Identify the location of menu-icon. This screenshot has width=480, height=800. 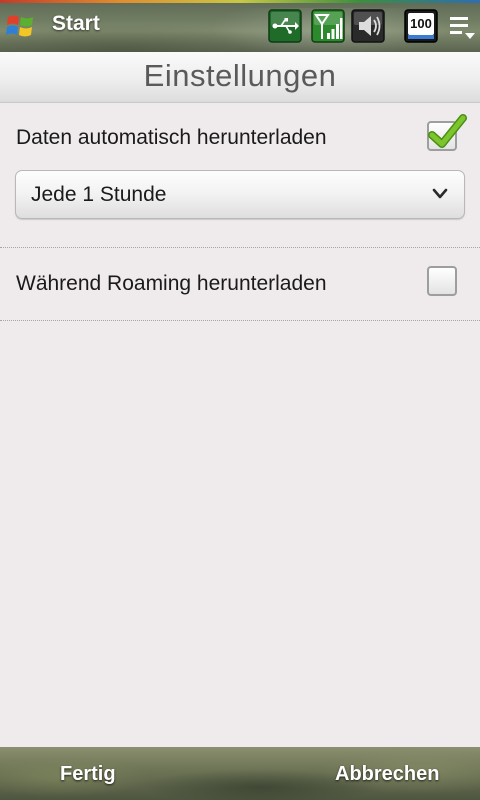
(462, 26).